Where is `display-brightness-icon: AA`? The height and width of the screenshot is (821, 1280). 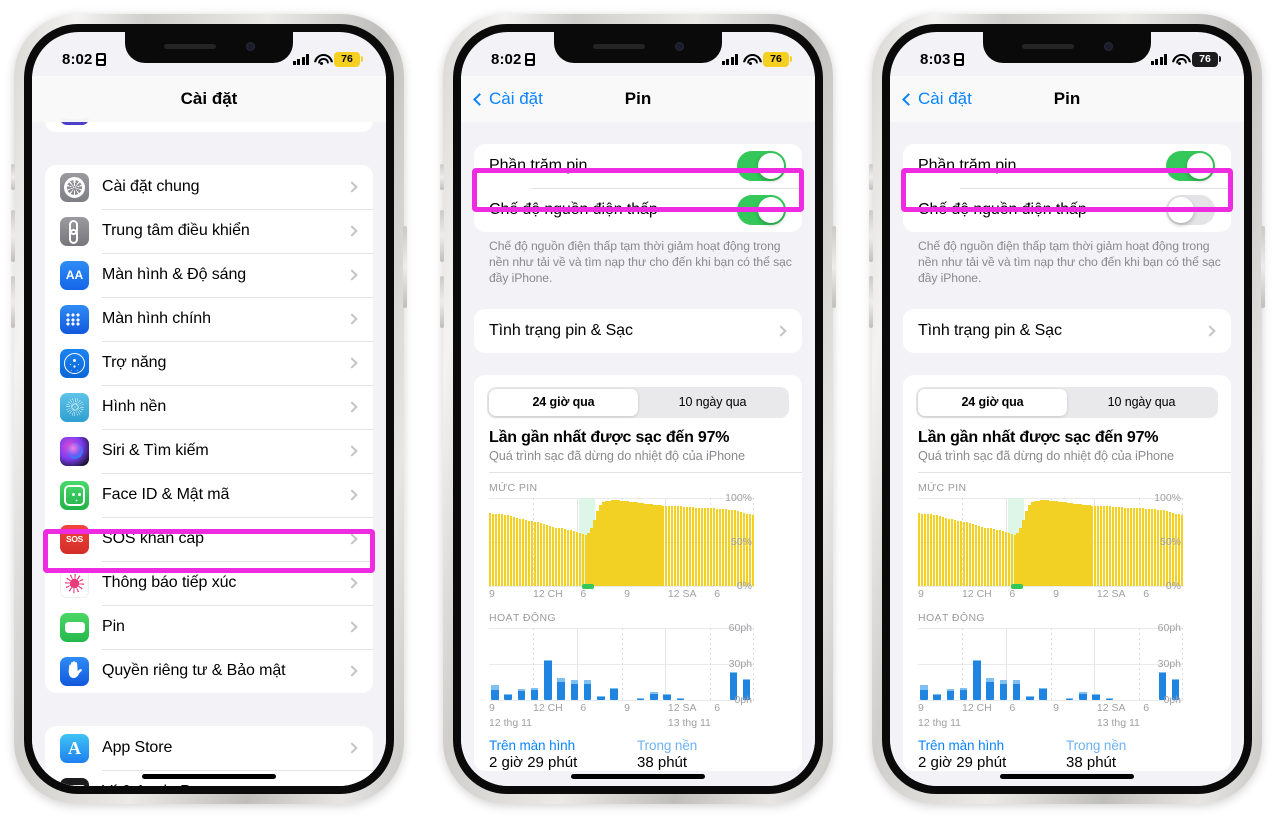 display-brightness-icon: AA is located at coordinates (74, 275).